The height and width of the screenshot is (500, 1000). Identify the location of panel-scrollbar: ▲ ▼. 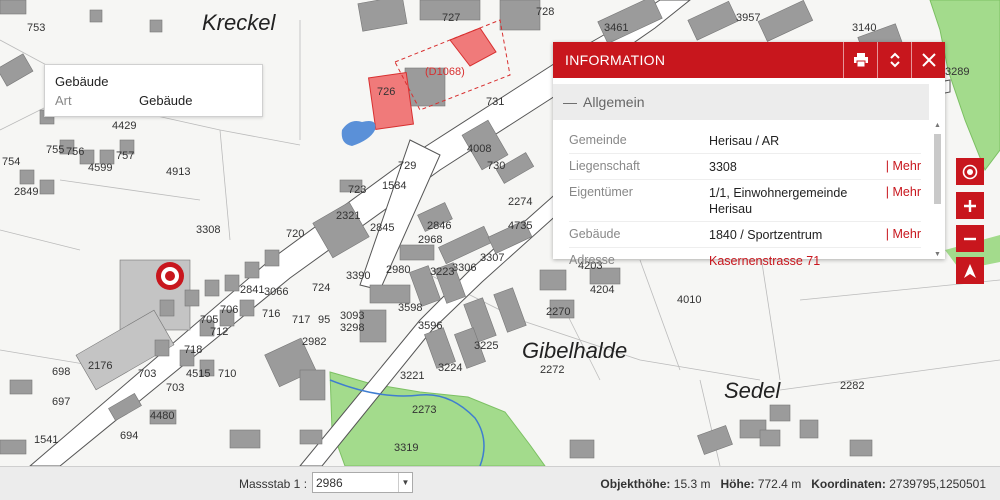
(937, 190).